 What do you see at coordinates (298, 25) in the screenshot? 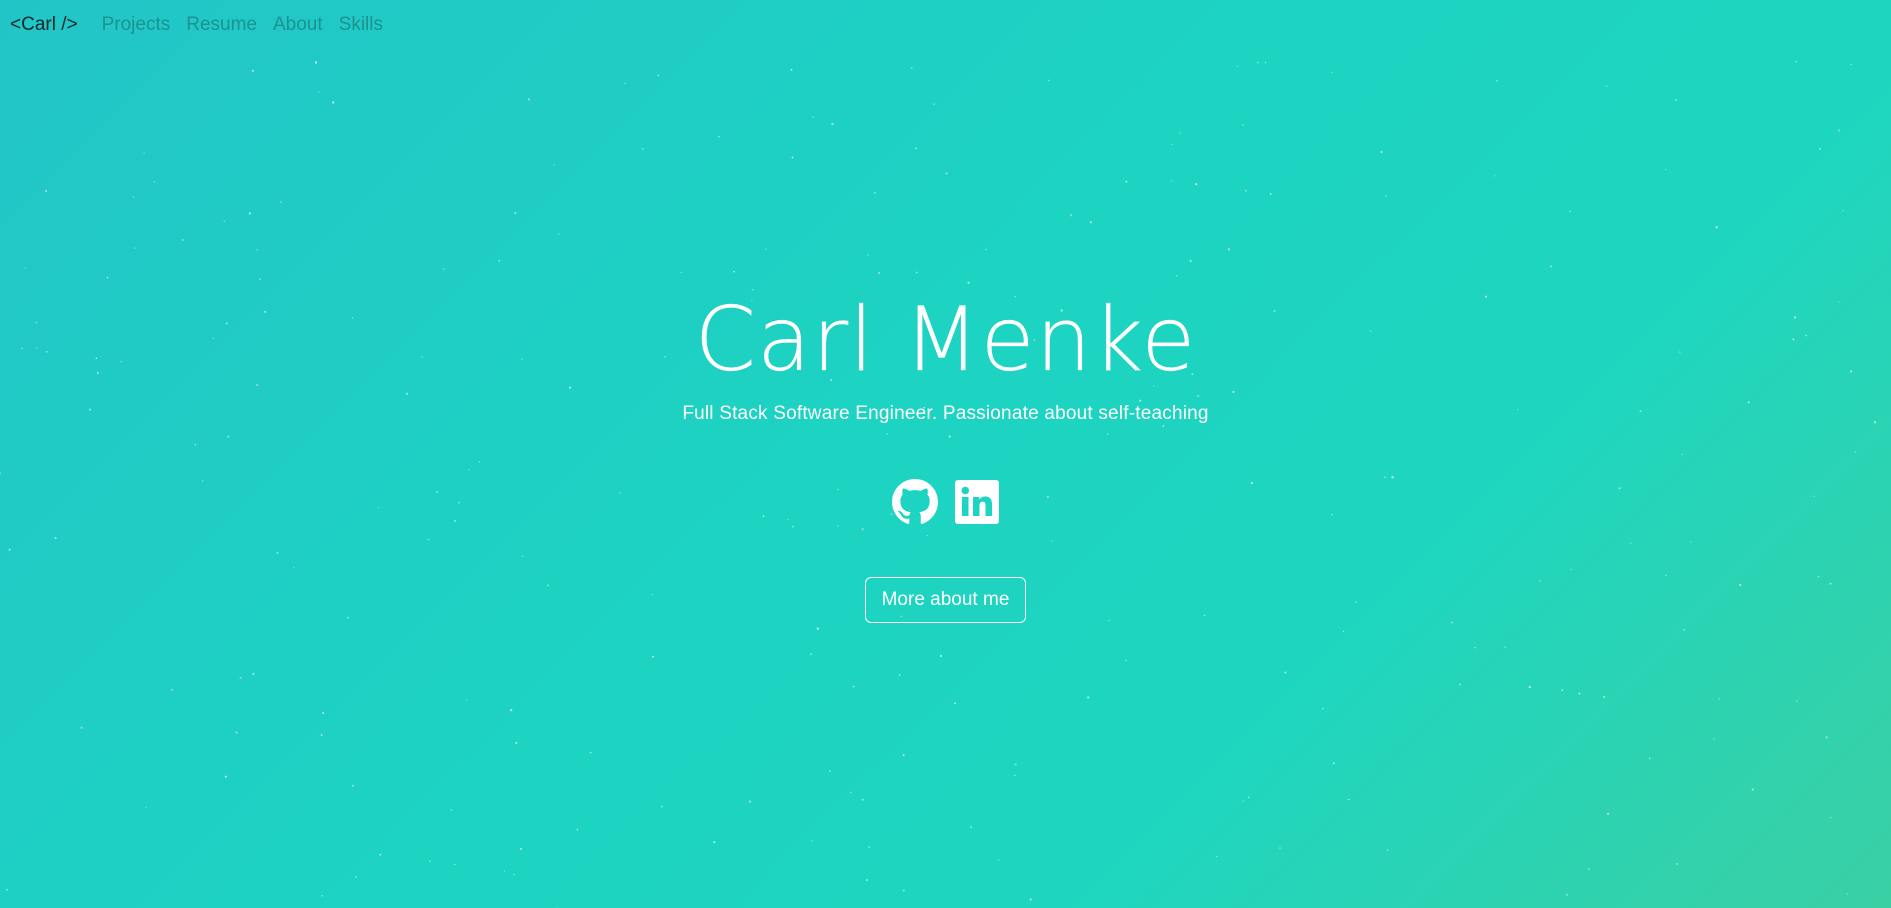
I see `nav-link-about: About` at bounding box center [298, 25].